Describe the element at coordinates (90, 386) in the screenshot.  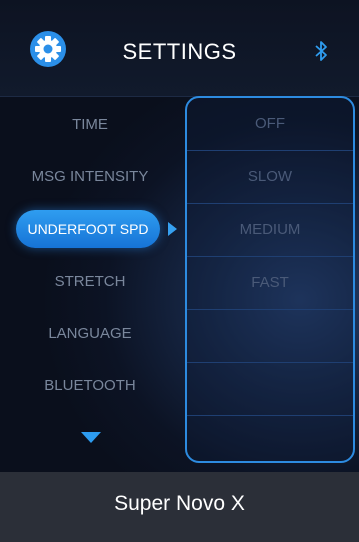
I see `menu-item-bluetooth: BLUETOOTH` at that location.